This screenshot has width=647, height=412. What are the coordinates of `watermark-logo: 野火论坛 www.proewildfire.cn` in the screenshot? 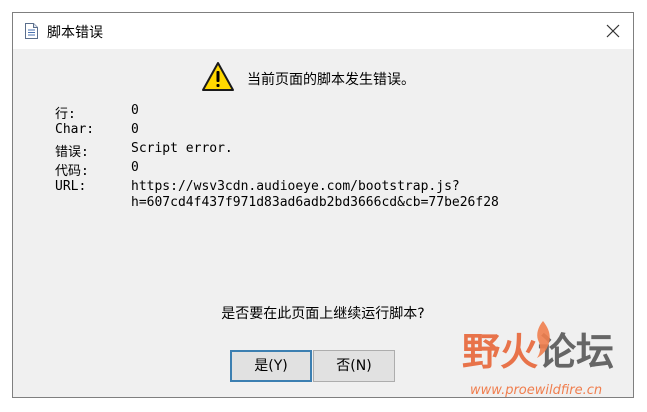 It's located at (552, 363).